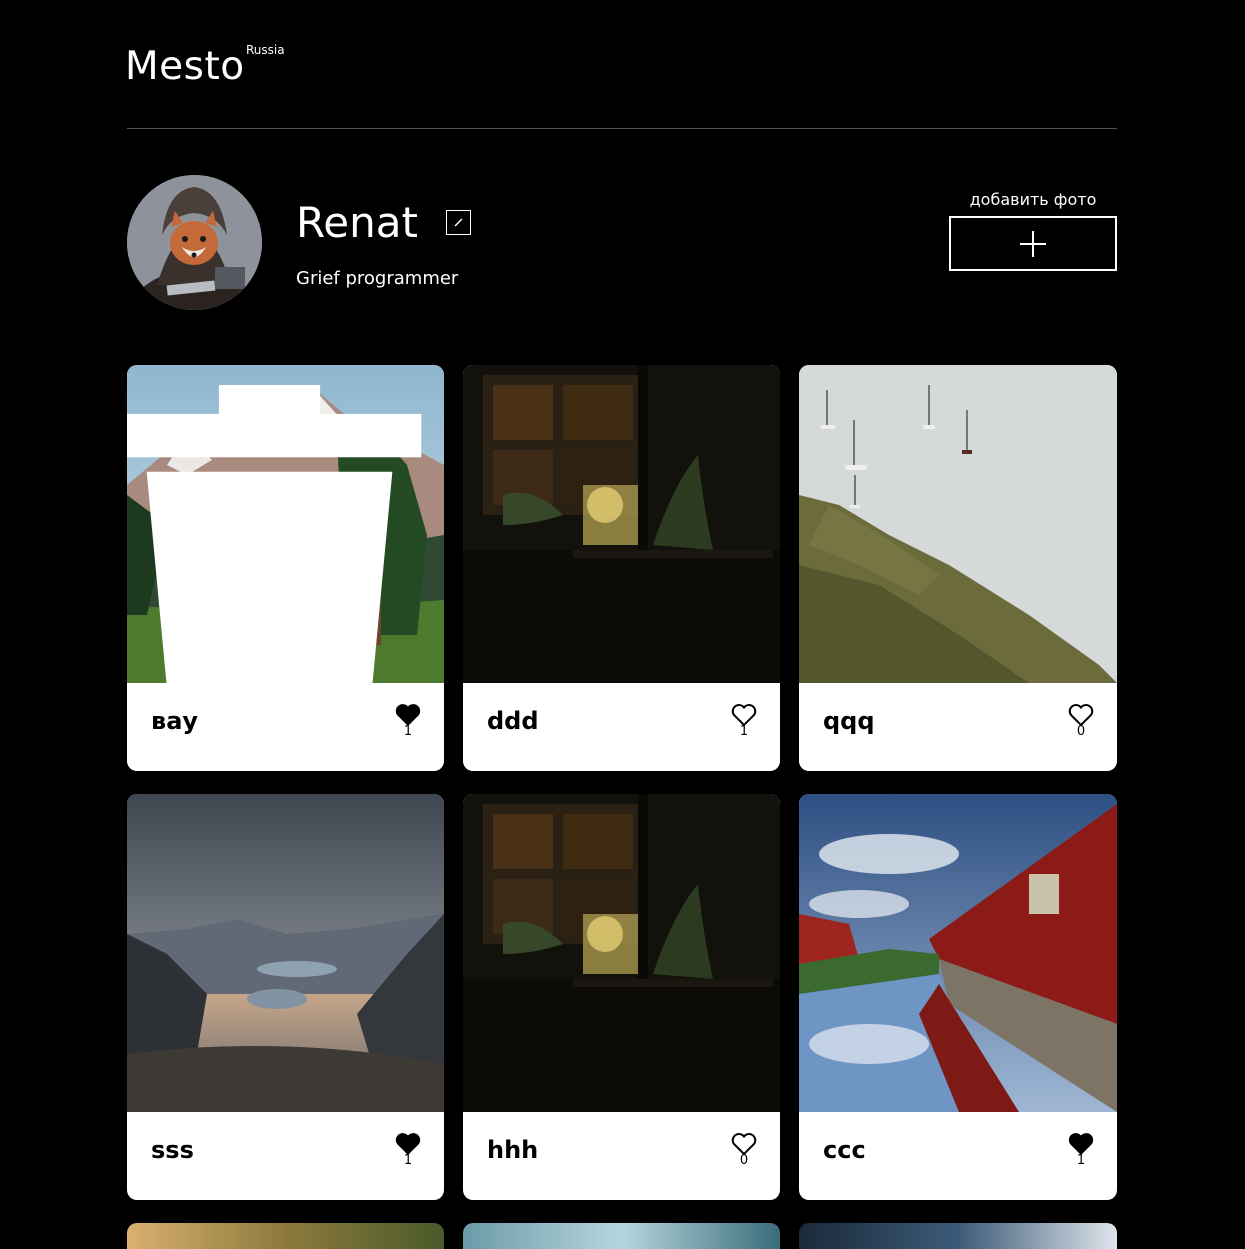 Image resolution: width=1245 pixels, height=1249 pixels. Describe the element at coordinates (357, 222) in the screenshot. I see `profile-name: Renat` at that location.